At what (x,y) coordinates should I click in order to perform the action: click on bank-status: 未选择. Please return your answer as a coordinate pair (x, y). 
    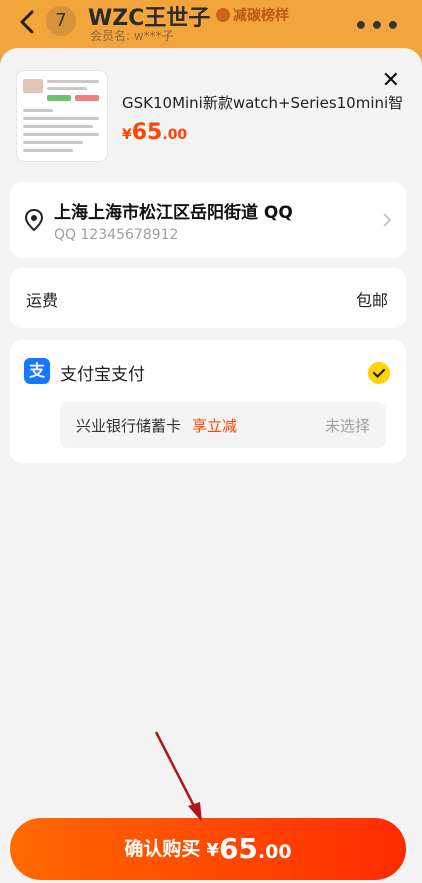
    Looking at the image, I should click on (347, 426).